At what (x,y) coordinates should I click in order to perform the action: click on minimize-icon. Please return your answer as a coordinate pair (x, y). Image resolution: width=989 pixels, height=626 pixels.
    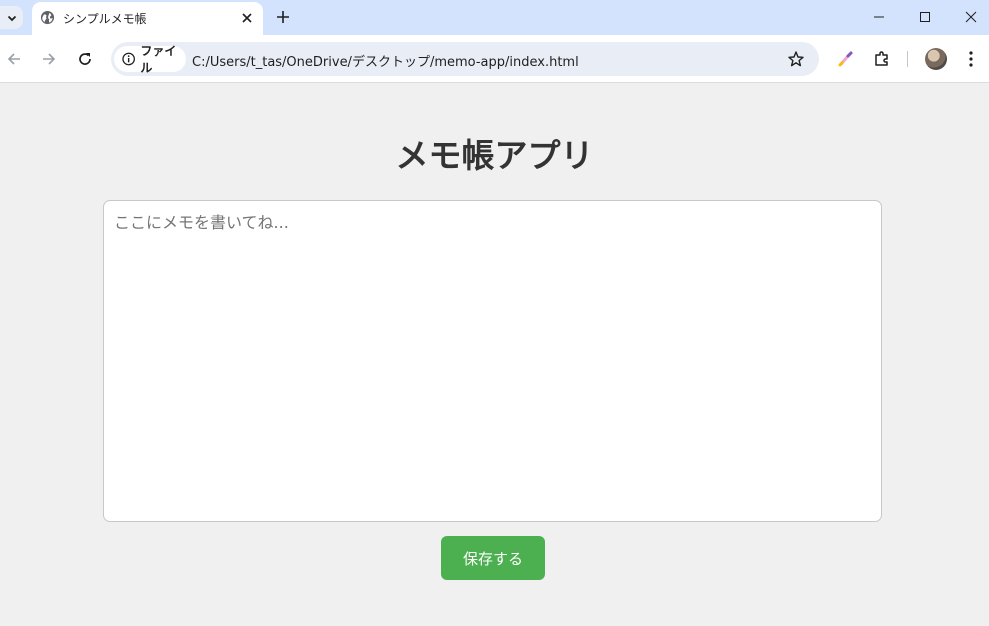
    Looking at the image, I should click on (879, 17).